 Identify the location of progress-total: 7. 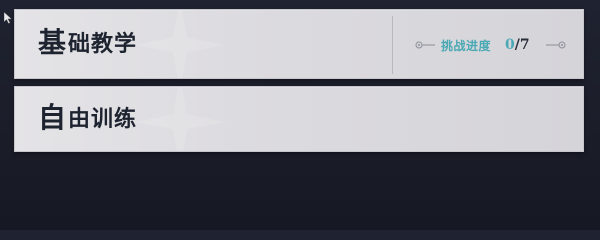
(524, 45).